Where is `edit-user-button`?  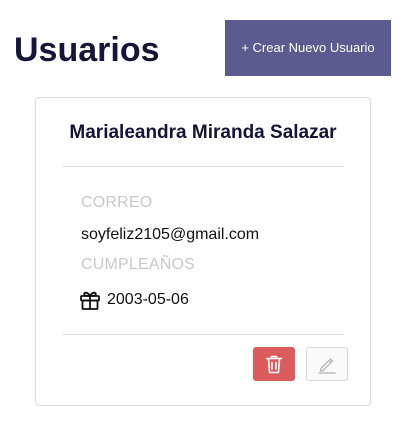 edit-user-button is located at coordinates (327, 364).